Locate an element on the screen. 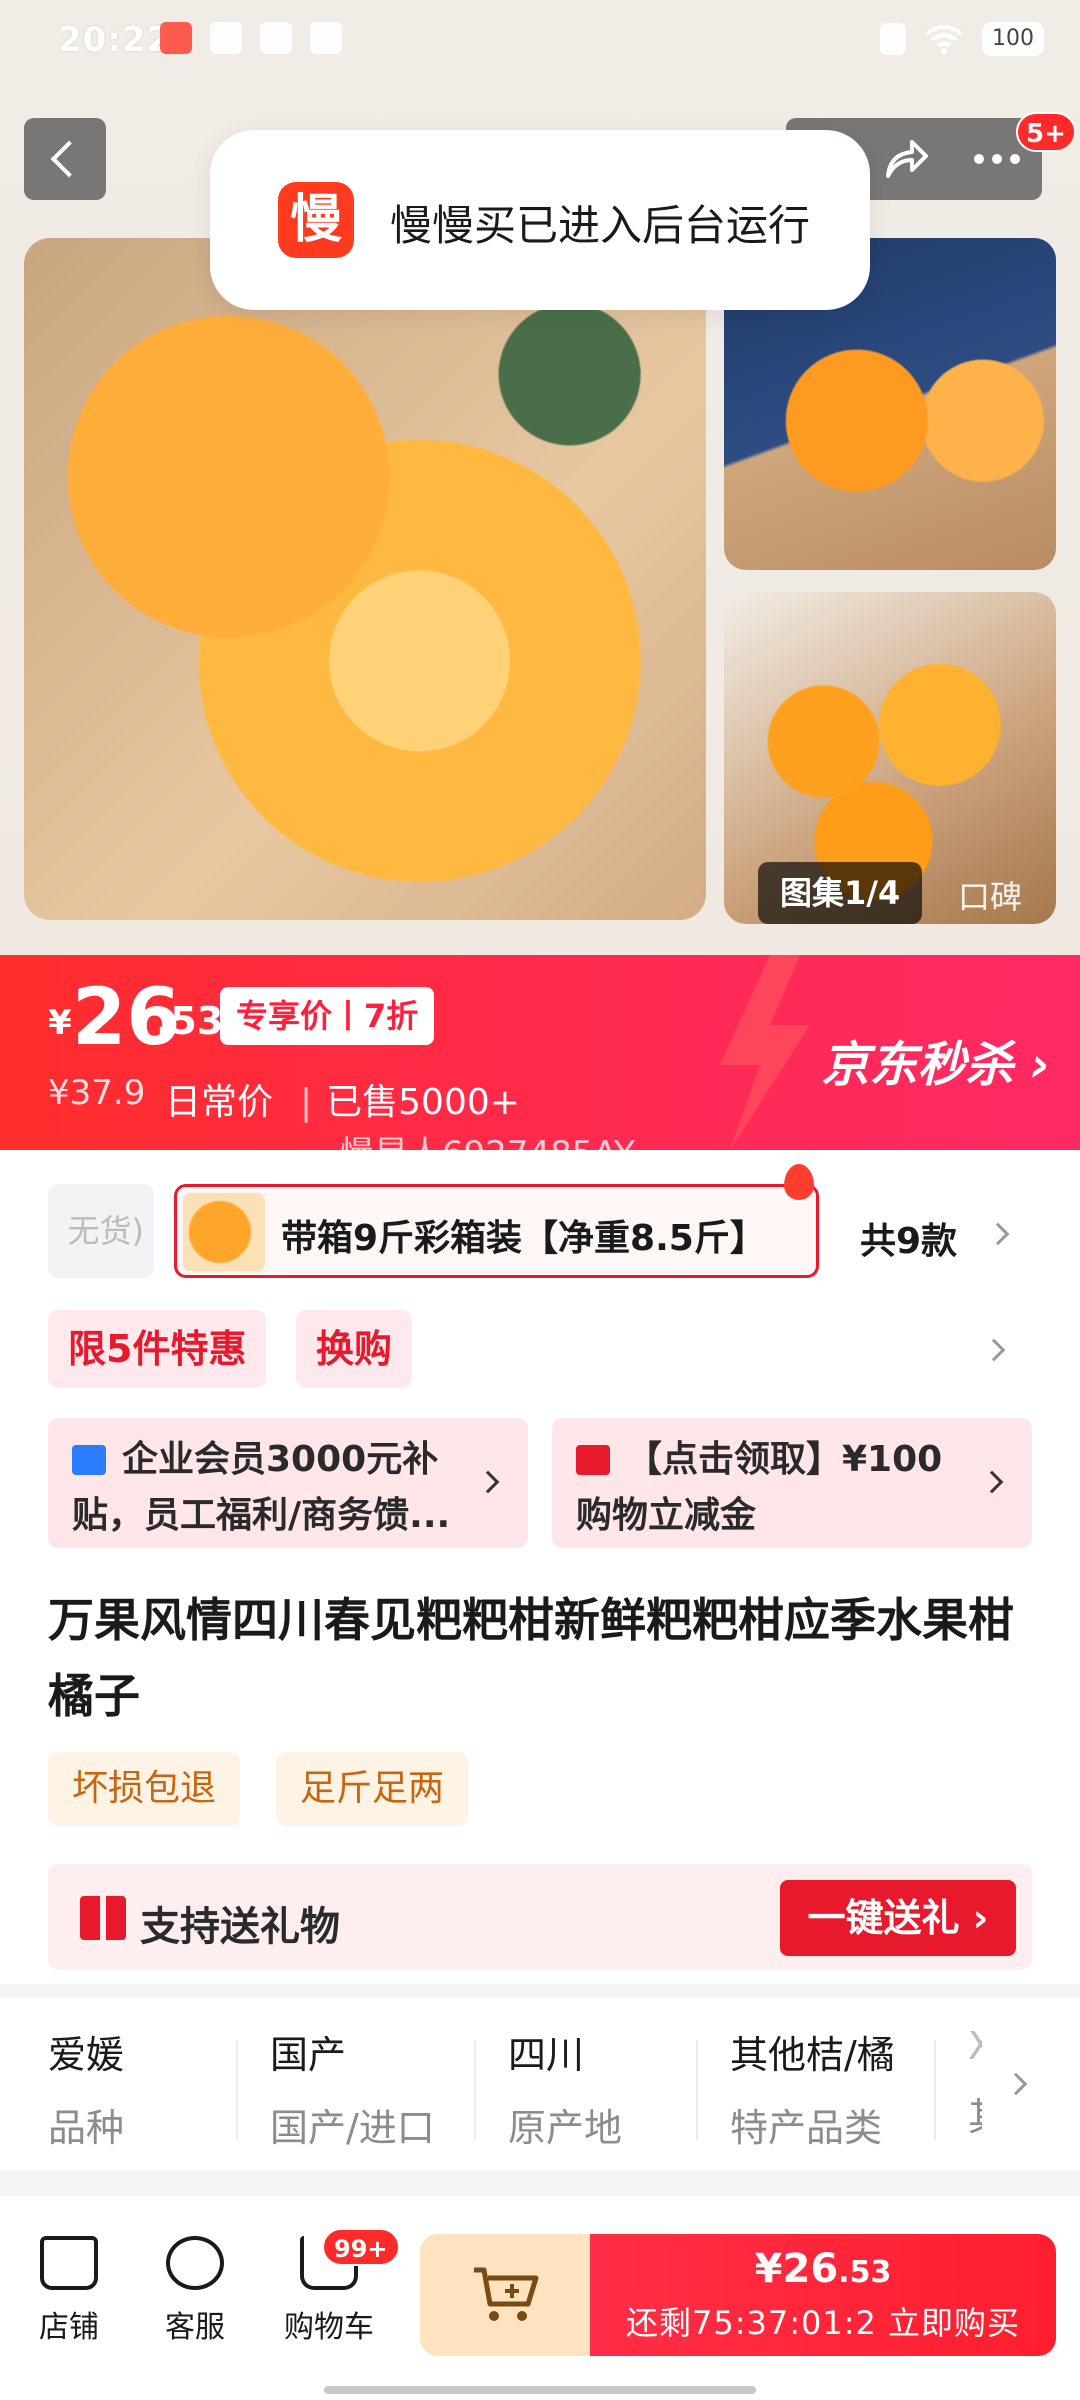 The height and width of the screenshot is (2400, 1080). spec-key: 品种 is located at coordinates (86, 2128).